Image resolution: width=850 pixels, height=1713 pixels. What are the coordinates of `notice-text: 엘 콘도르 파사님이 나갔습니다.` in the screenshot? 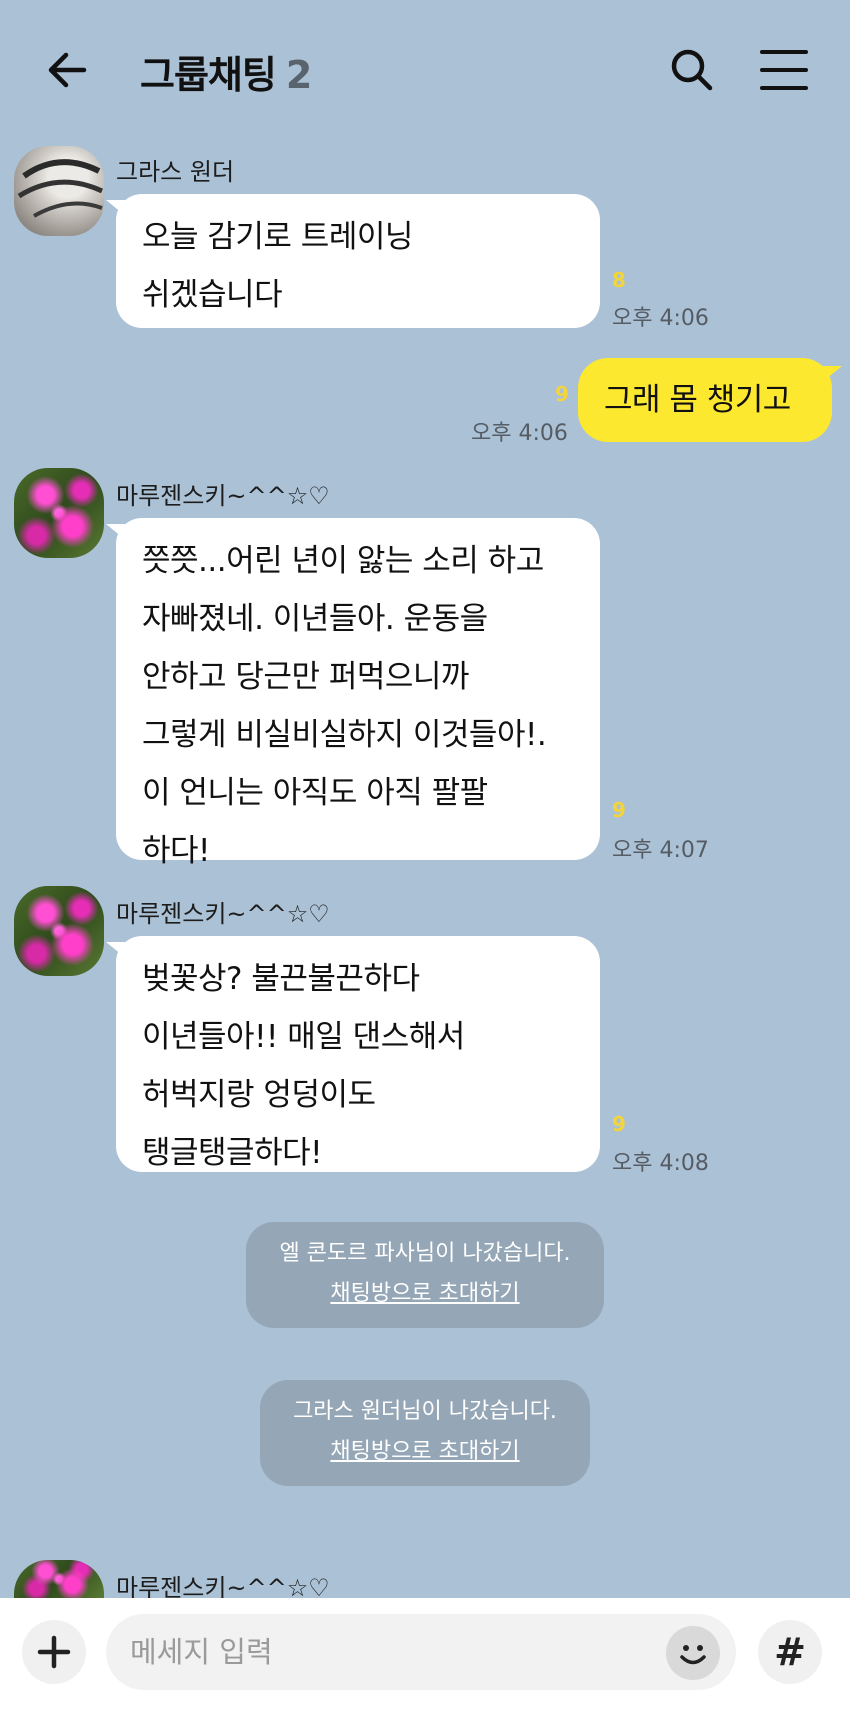 It's located at (425, 1253).